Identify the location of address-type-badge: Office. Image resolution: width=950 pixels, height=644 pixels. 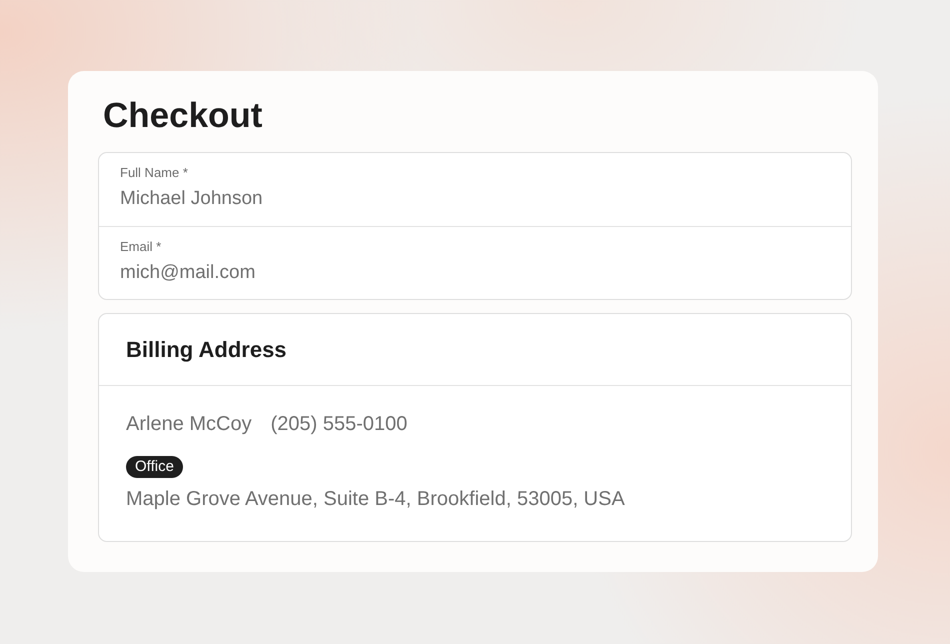
(154, 467).